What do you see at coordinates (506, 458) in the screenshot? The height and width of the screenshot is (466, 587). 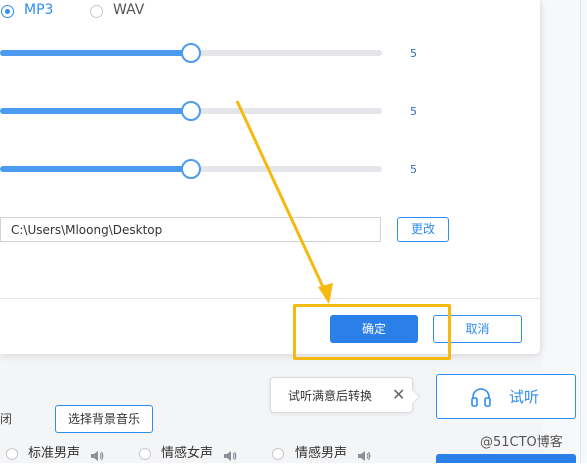 I see `convert-button-partial` at bounding box center [506, 458].